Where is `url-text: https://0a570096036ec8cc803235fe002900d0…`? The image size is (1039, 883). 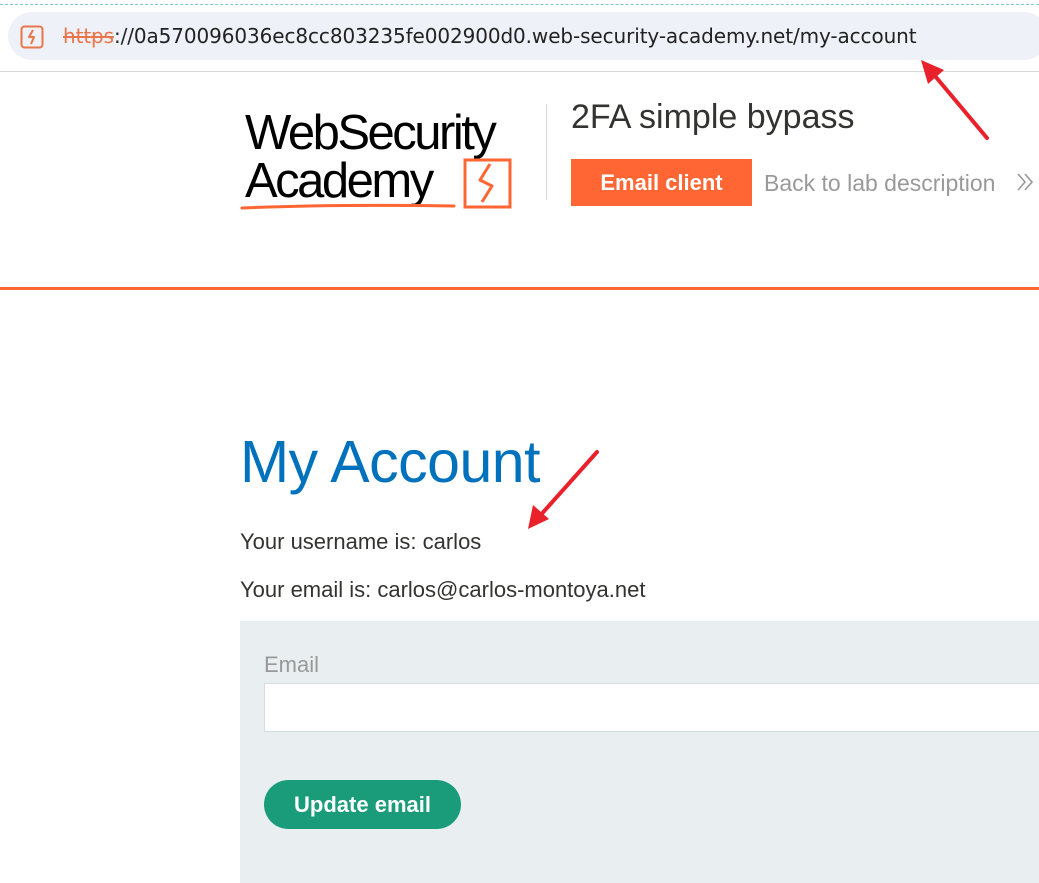 url-text: https://0a570096036ec8cc803235fe002900d0… is located at coordinates (490, 36).